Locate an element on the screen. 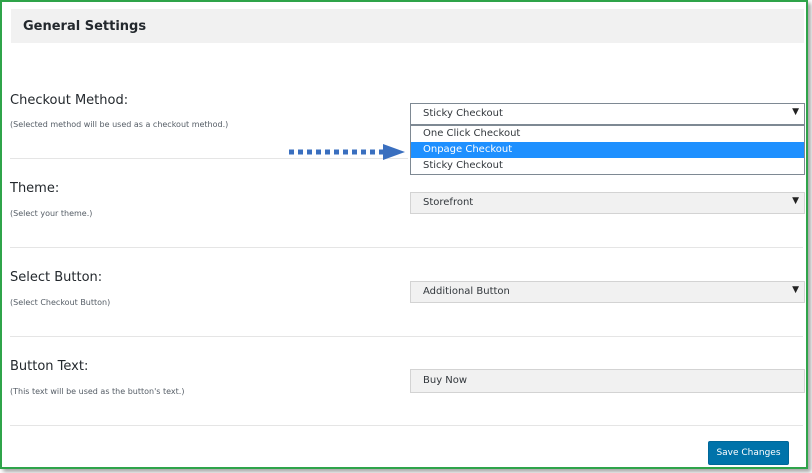  dotted-arrow-icon is located at coordinates (347, 152).